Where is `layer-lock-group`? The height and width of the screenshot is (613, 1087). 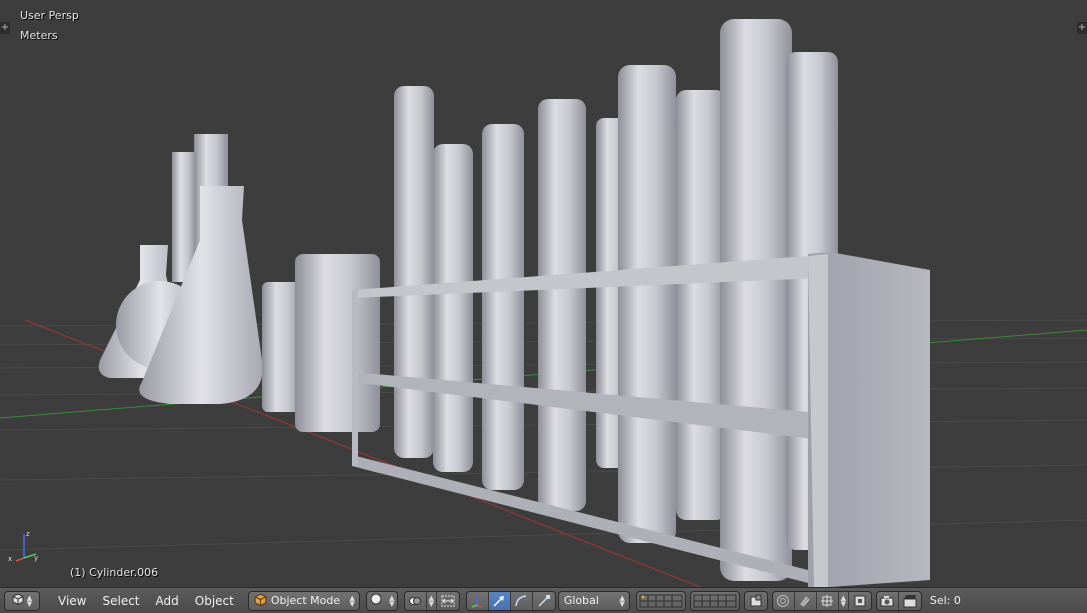
layer-lock-group is located at coordinates (755, 600).